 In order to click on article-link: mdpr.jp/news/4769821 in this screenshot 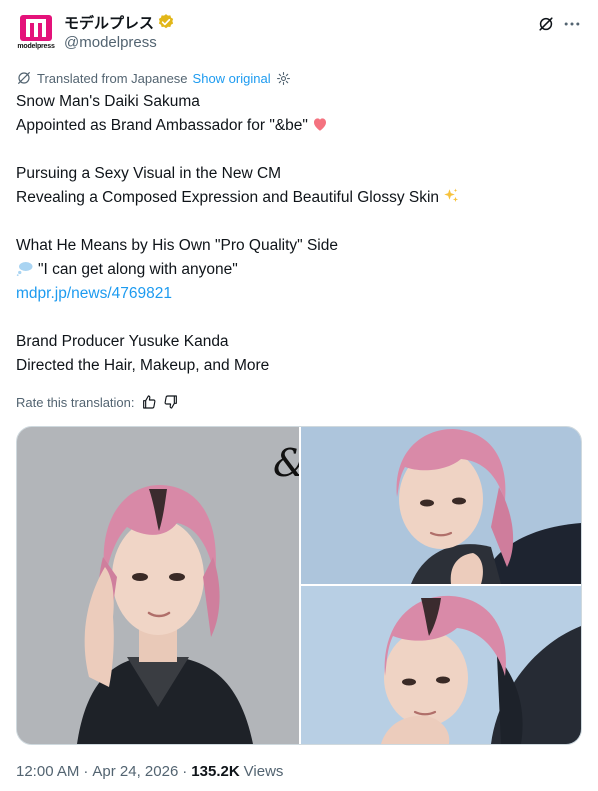, I will do `click(94, 293)`.